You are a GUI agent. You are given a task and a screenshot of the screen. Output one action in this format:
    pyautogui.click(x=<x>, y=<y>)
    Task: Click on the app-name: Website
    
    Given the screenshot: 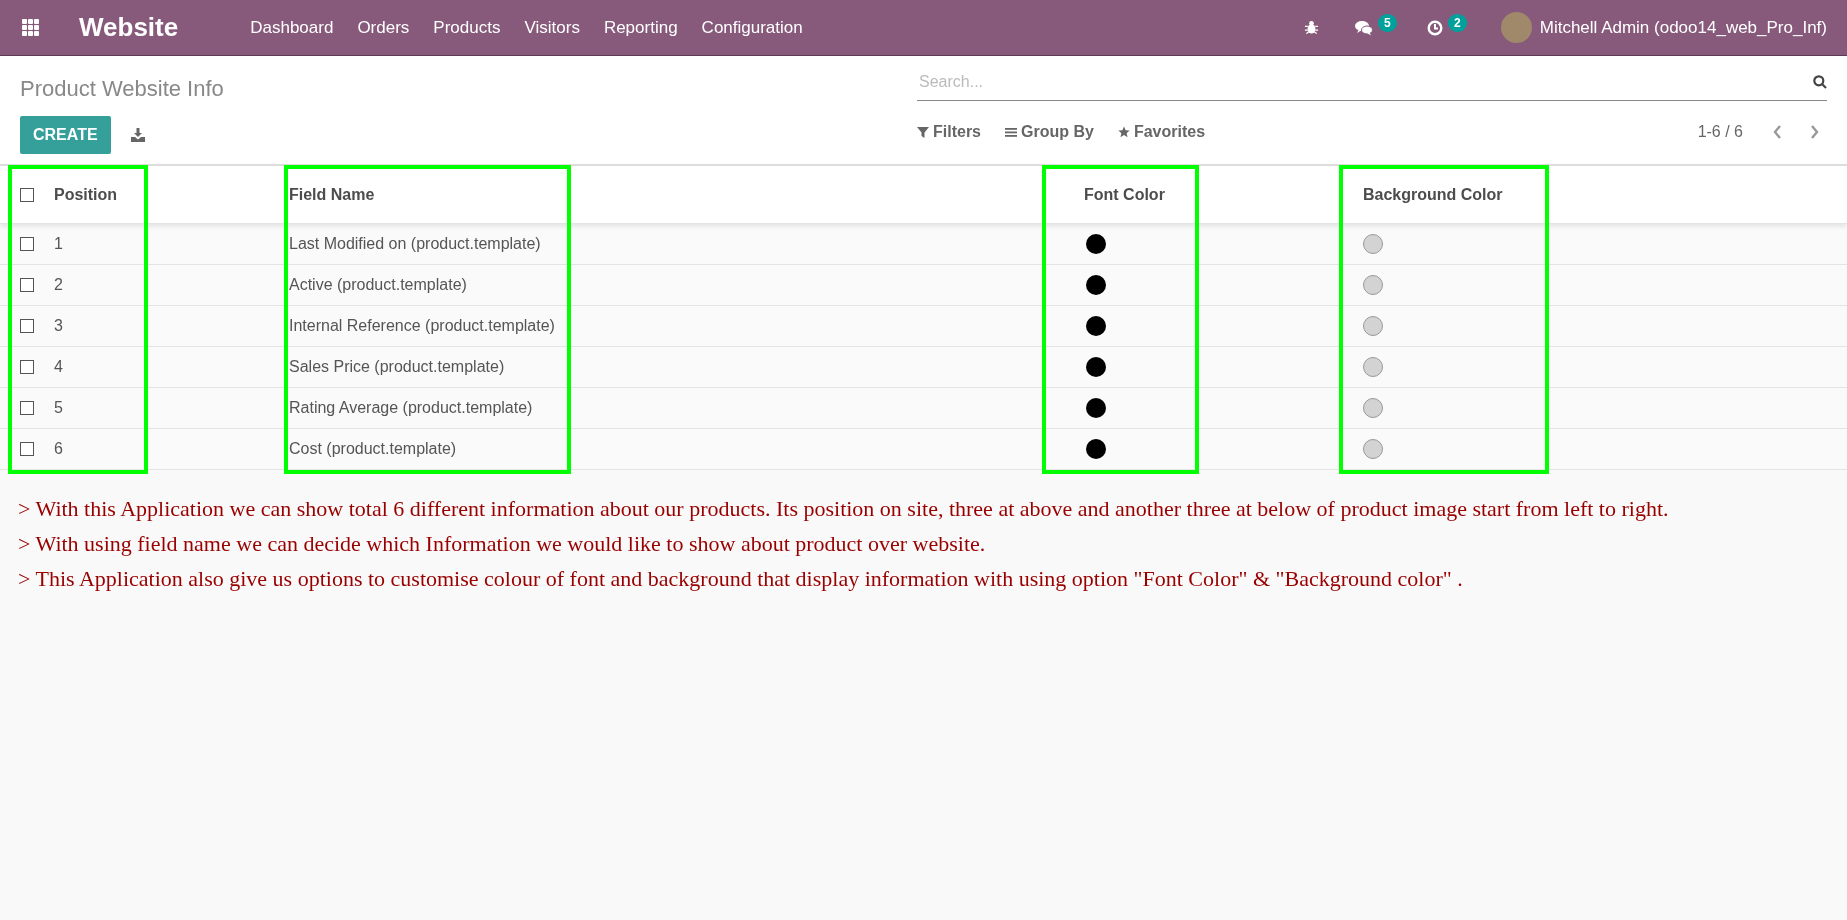 What is the action you would take?
    pyautogui.click(x=129, y=27)
    